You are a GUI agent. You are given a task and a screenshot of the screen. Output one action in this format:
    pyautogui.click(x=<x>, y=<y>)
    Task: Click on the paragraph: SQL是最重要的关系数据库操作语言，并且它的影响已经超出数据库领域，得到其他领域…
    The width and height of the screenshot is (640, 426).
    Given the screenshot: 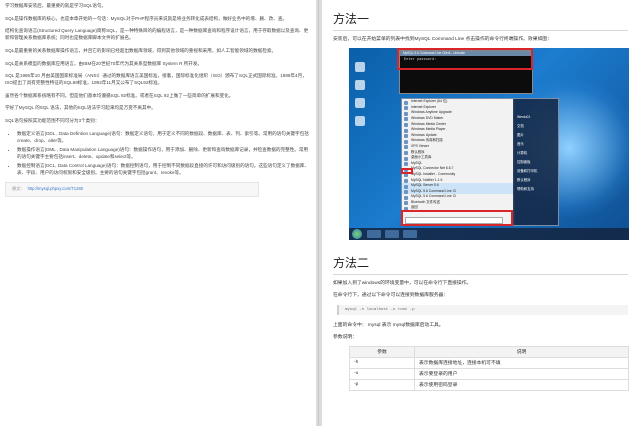 What is the action you would take?
    pyautogui.click(x=141, y=50)
    